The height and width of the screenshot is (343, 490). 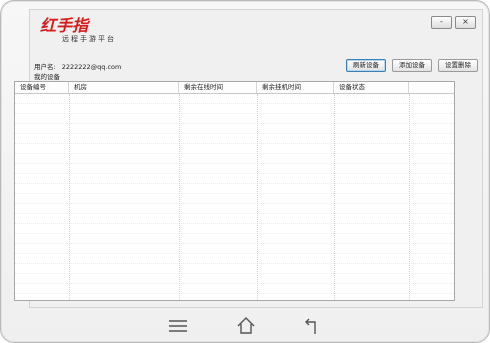 I want to click on column-header-idle-time: 剩余挂机时间, so click(x=295, y=87).